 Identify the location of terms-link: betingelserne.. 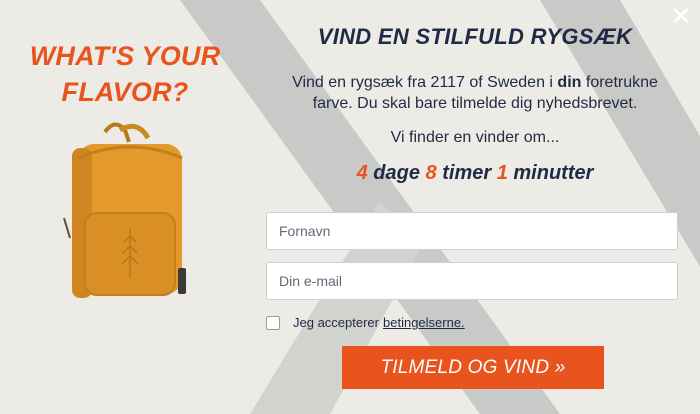
(424, 322).